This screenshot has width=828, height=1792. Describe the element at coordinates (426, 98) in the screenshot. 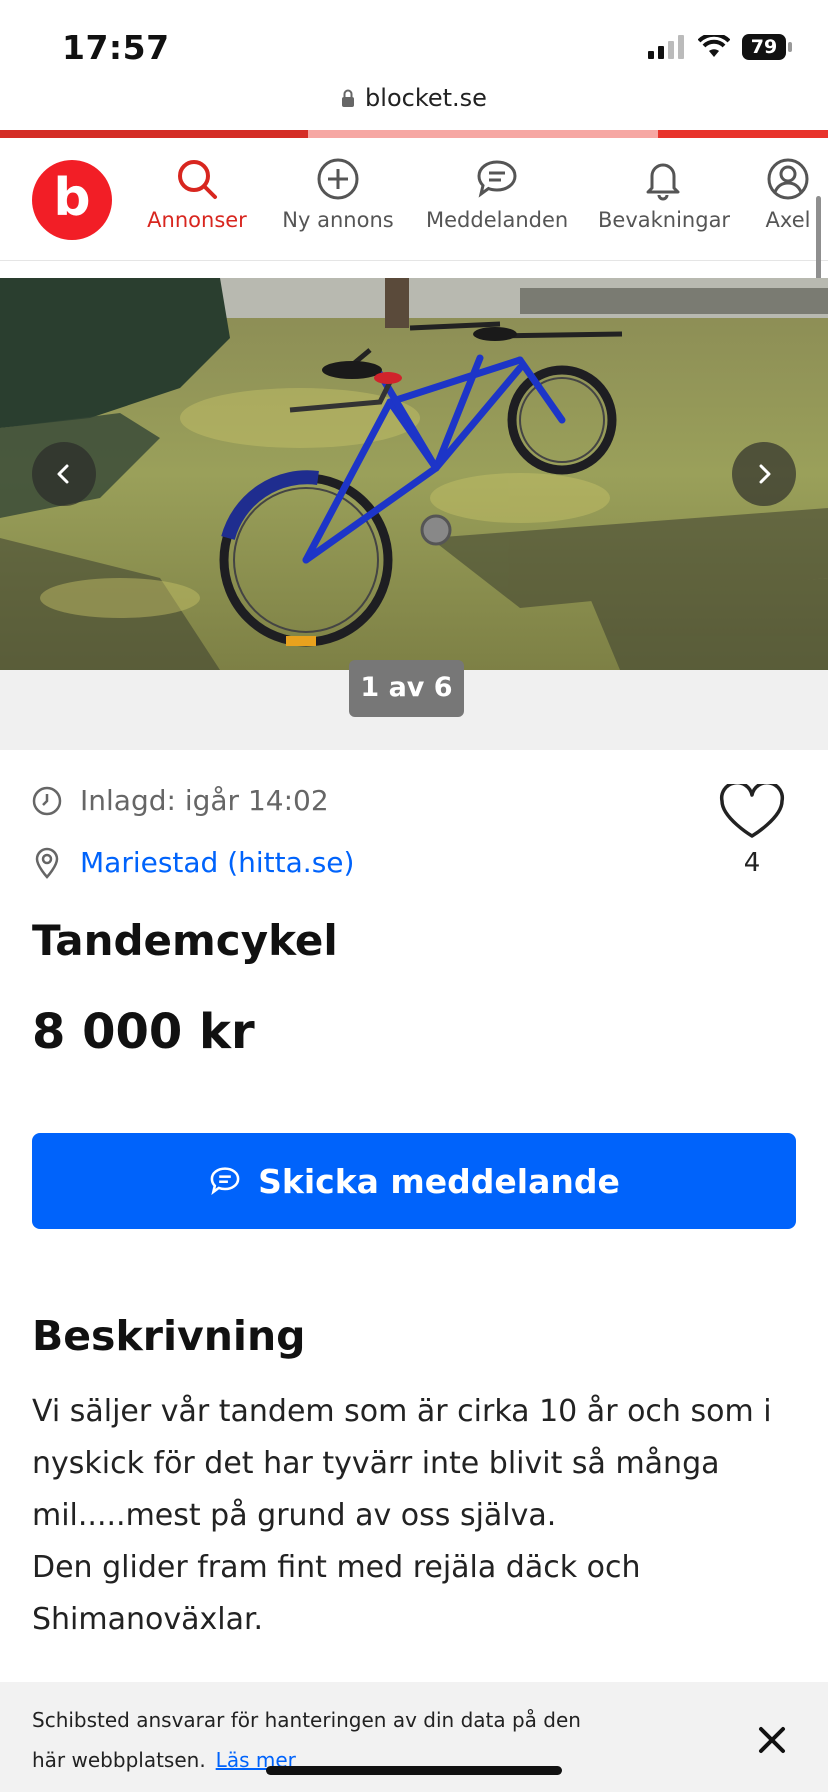

I see `url-text: blocket.se` at that location.